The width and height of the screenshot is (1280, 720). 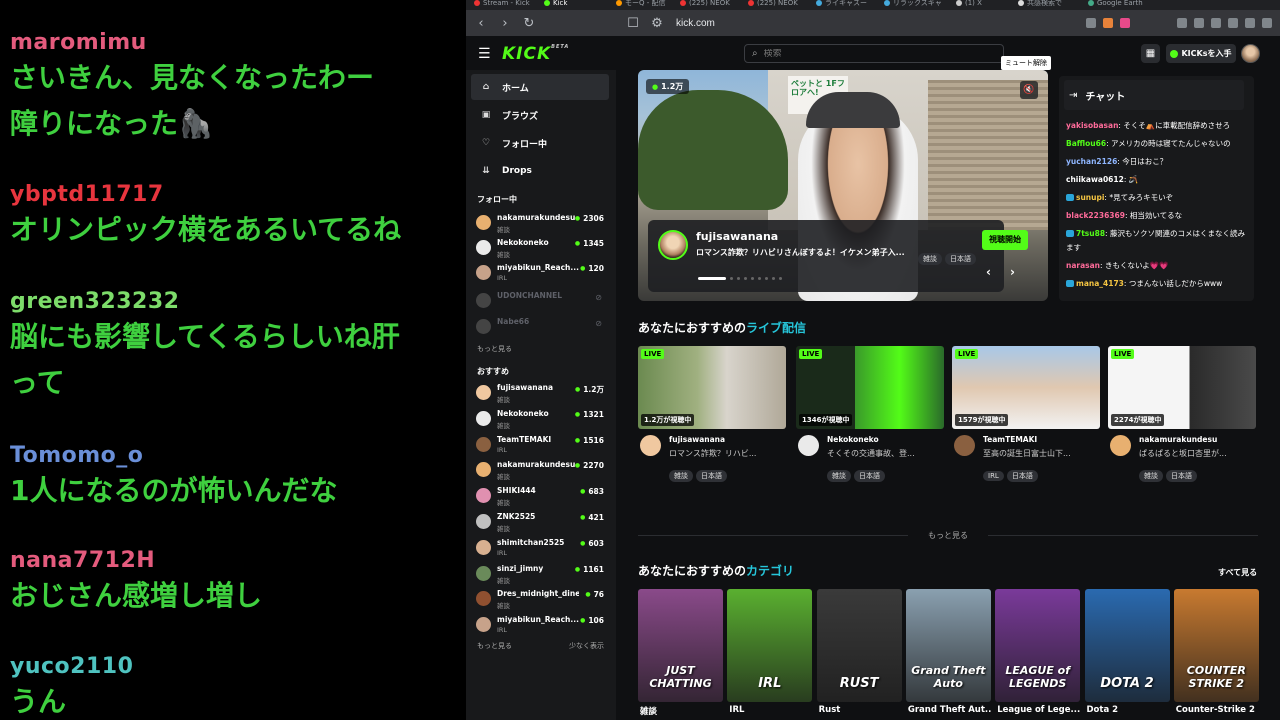 What do you see at coordinates (540, 575) in the screenshot?
I see `sidebar-channel: sinzi_jimny 雑談 1161` at bounding box center [540, 575].